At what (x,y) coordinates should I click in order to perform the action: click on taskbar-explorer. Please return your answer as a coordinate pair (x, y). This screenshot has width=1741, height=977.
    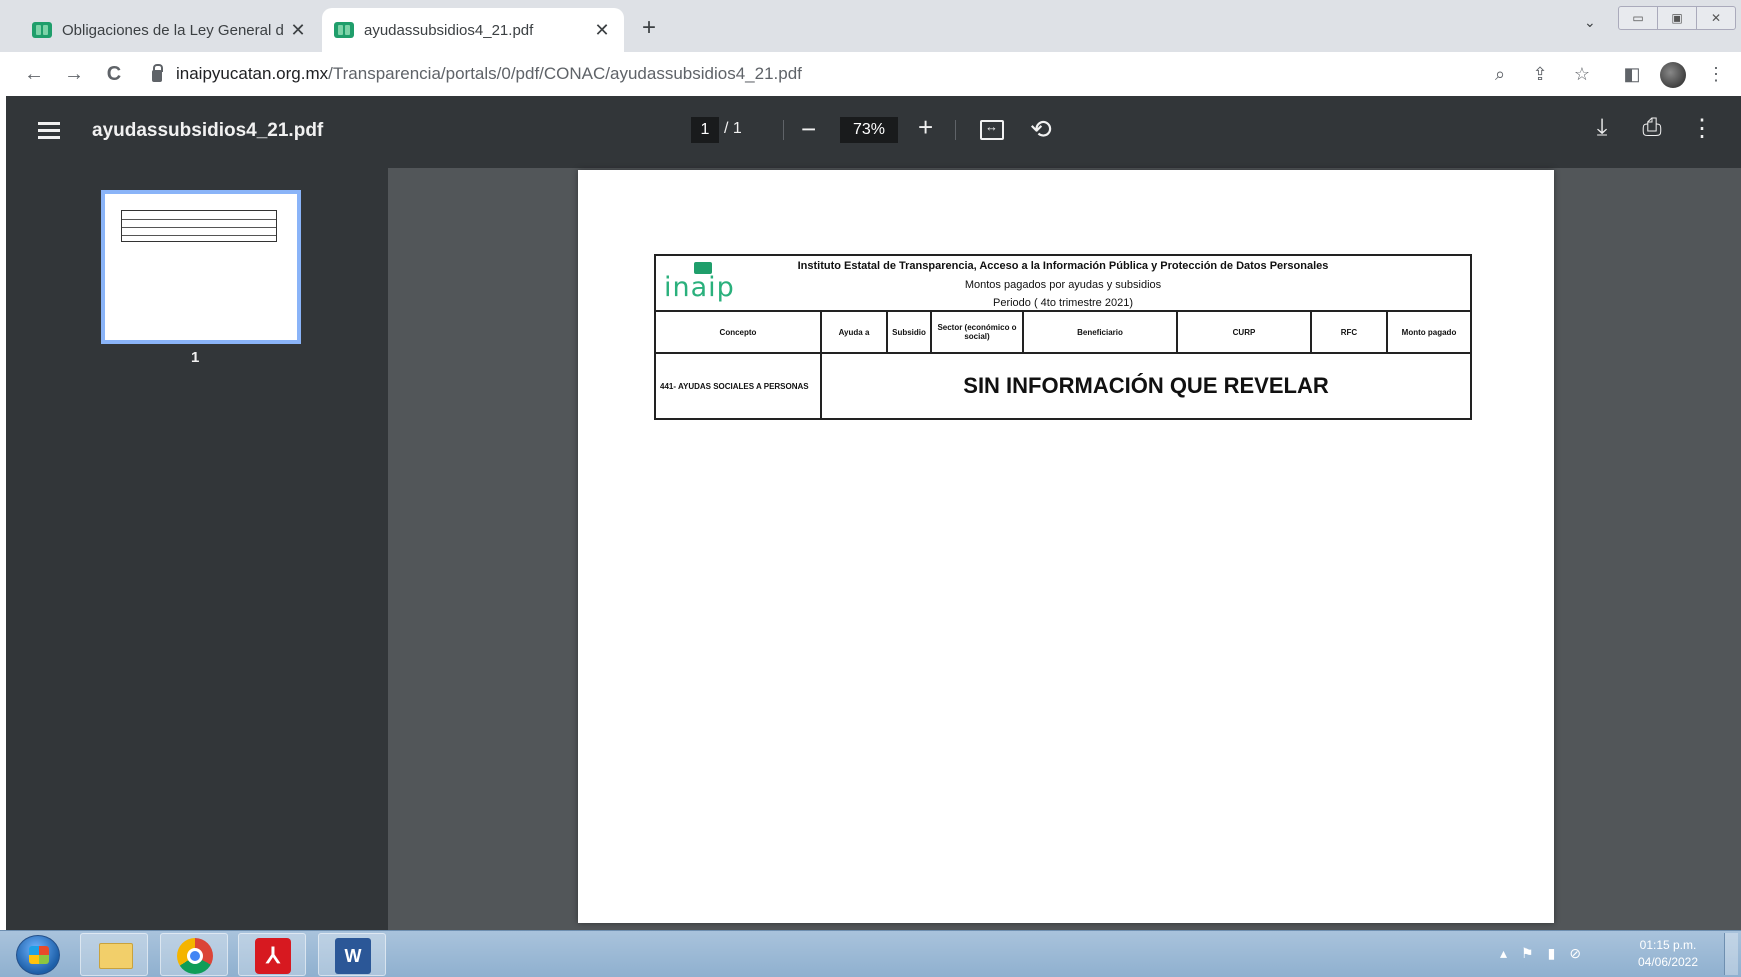
    Looking at the image, I should click on (114, 954).